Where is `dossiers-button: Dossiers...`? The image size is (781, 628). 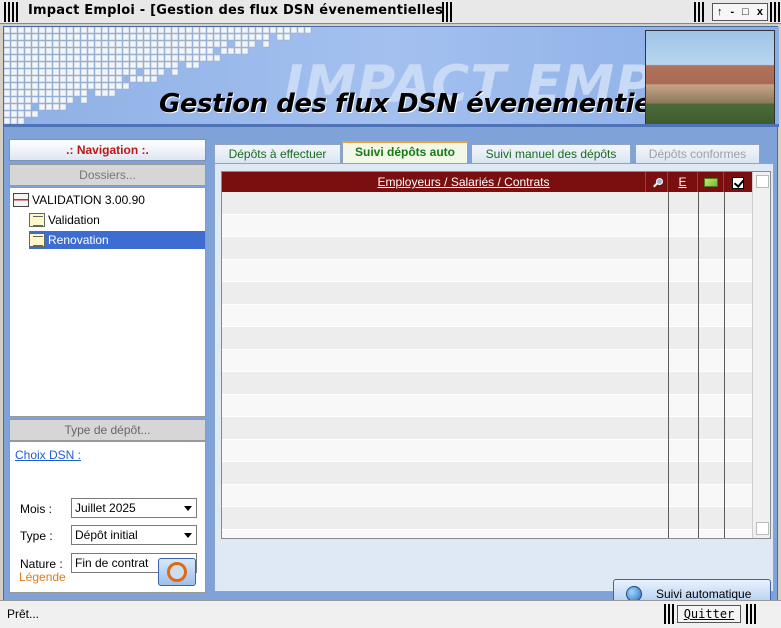
dossiers-button: Dossiers... is located at coordinates (107, 175).